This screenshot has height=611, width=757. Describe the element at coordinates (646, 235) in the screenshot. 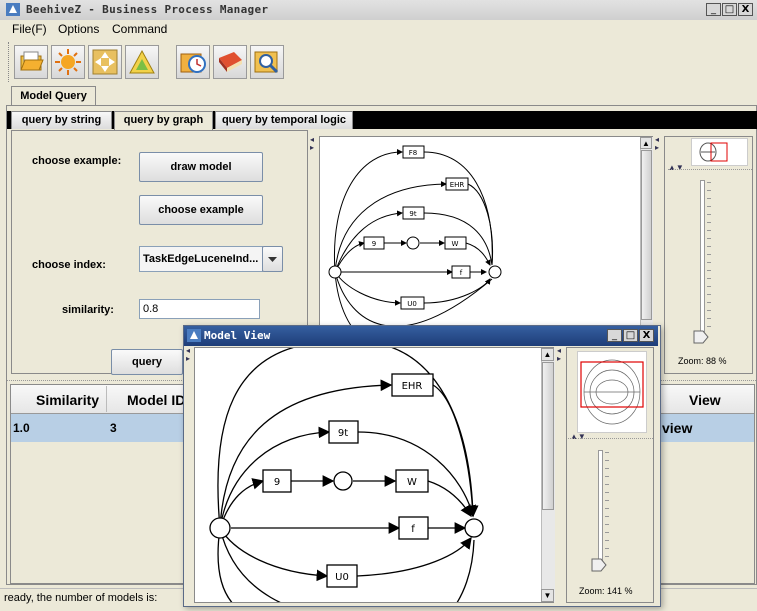

I see `scroll-thumb` at that location.